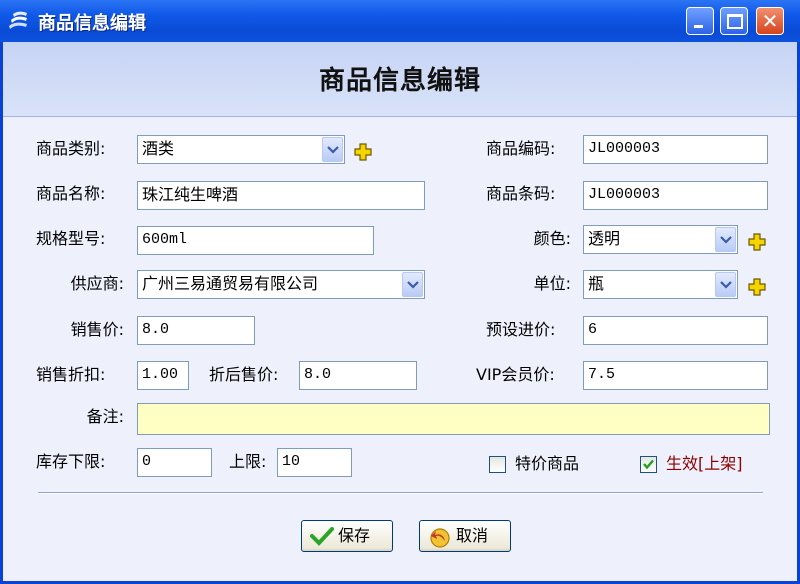 This screenshot has height=584, width=800. What do you see at coordinates (552, 283) in the screenshot?
I see `unit-label: 单位:` at bounding box center [552, 283].